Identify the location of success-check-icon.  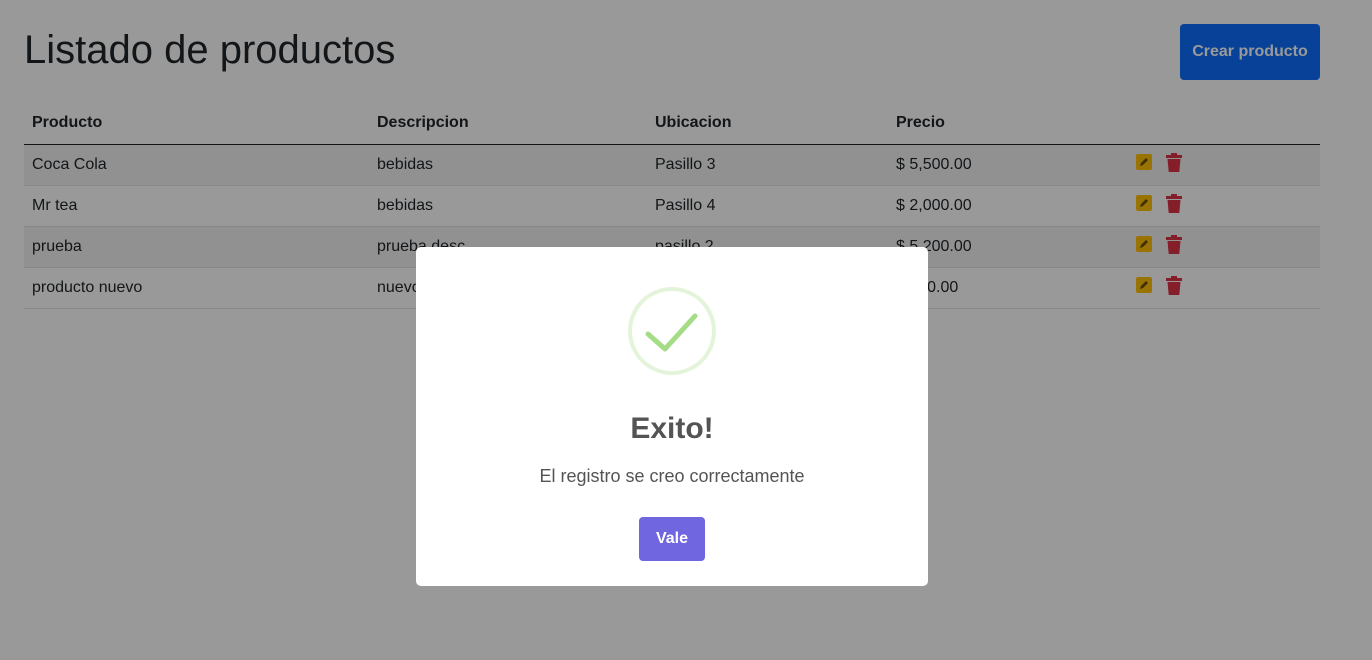
(672, 331).